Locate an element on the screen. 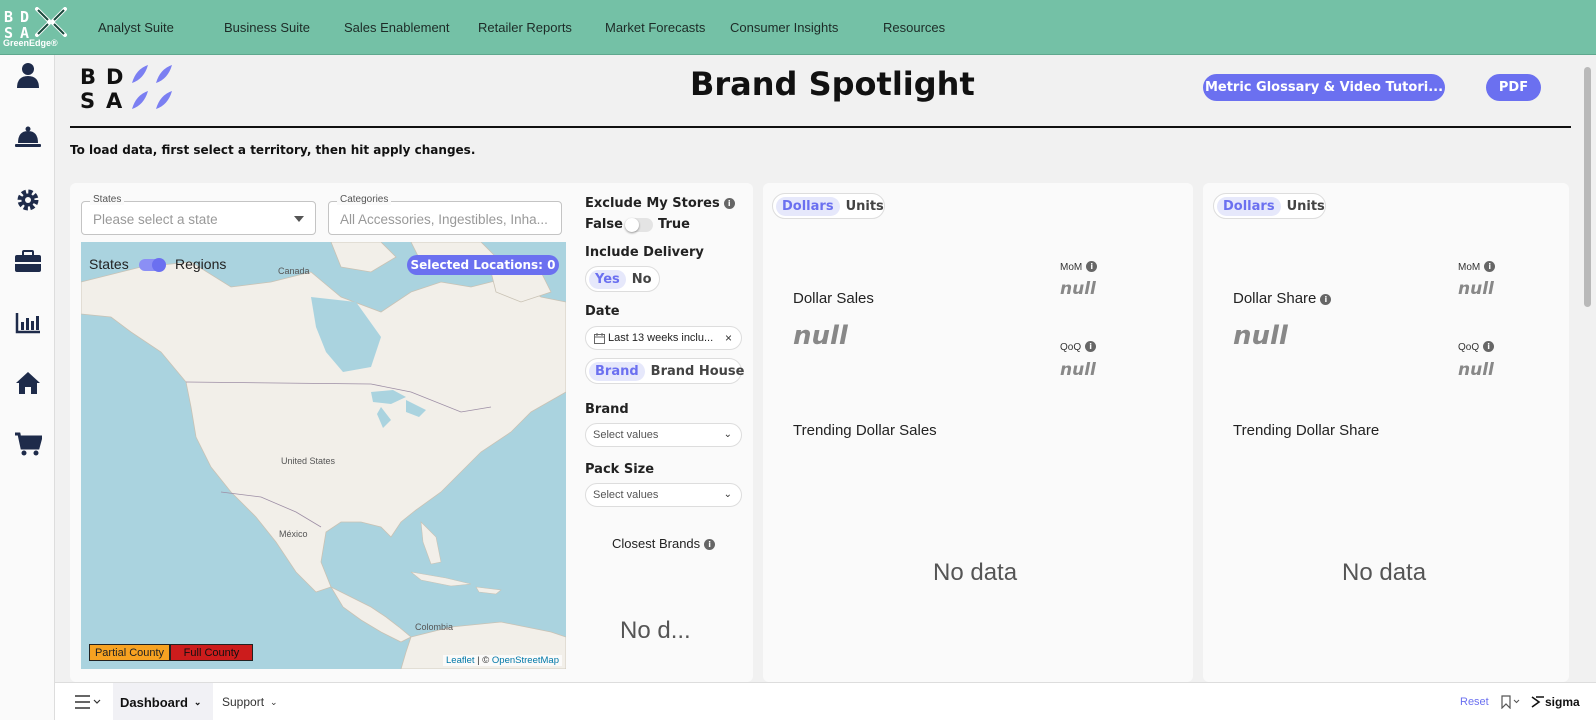 This screenshot has width=1596, height=720. reset-button: Reset is located at coordinates (1474, 701).